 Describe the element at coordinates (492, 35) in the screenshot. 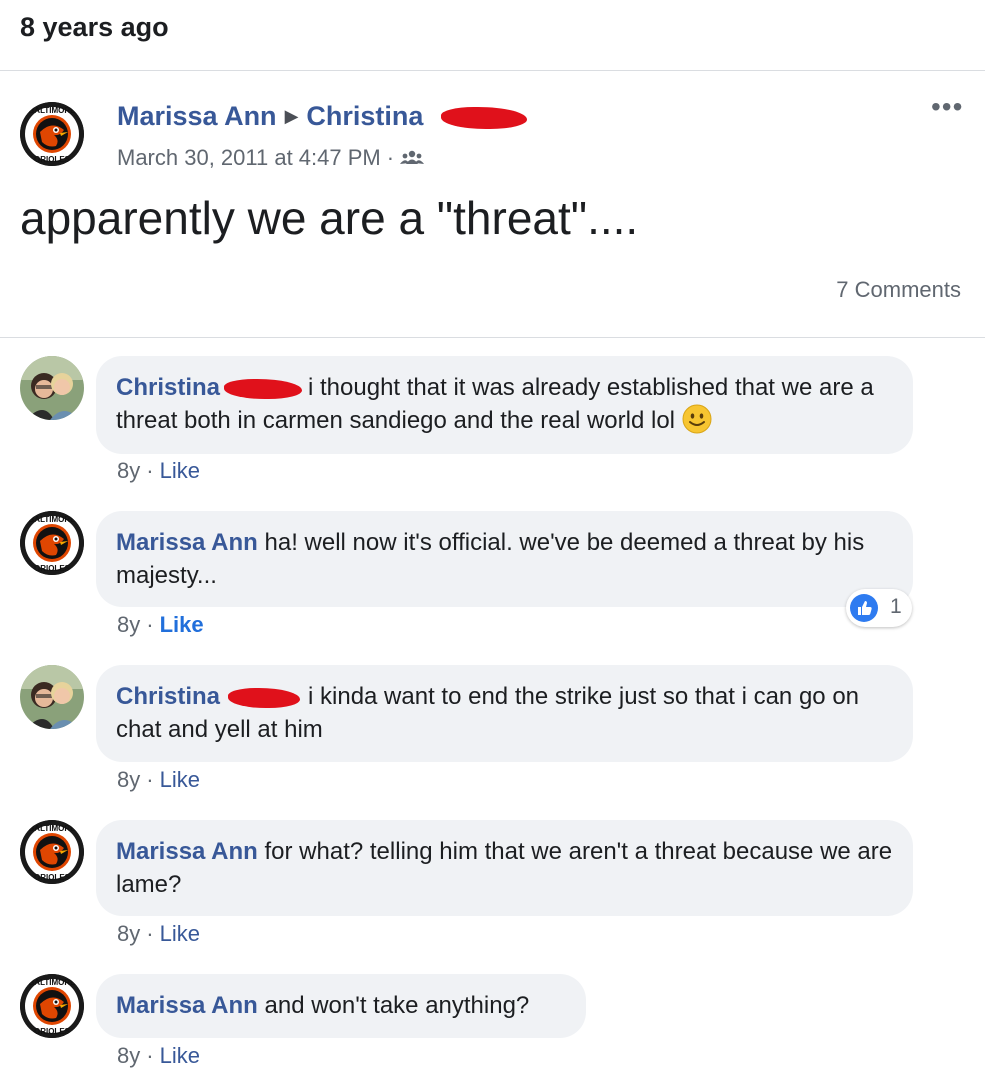

I see `memory-header: 8 years ago` at that location.